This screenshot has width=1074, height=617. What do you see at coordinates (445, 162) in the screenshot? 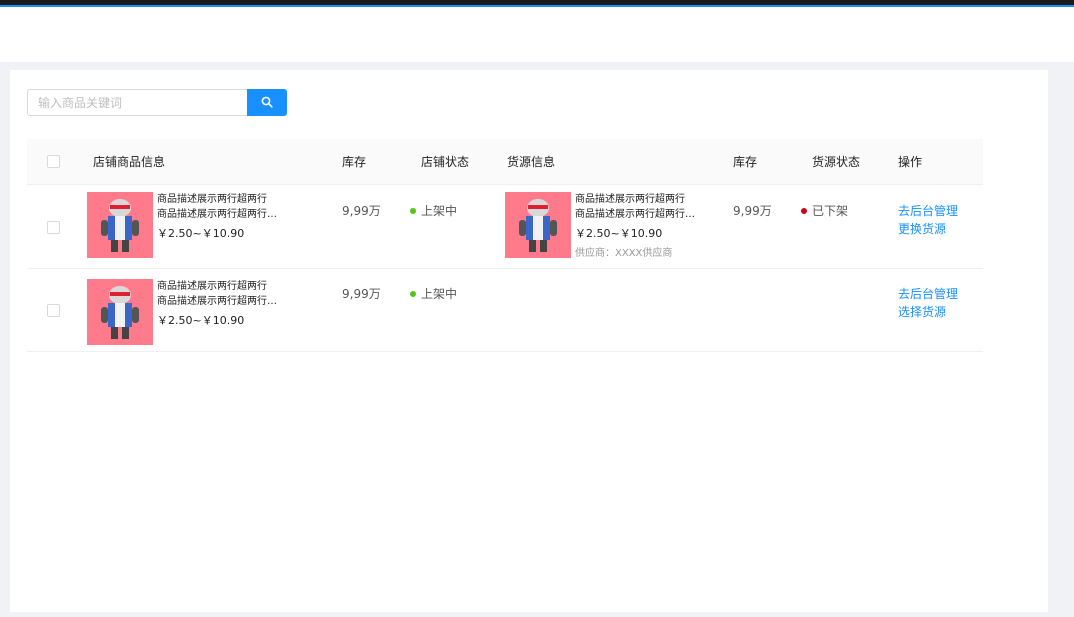
I see `header-shop-status: 店铺状态` at bounding box center [445, 162].